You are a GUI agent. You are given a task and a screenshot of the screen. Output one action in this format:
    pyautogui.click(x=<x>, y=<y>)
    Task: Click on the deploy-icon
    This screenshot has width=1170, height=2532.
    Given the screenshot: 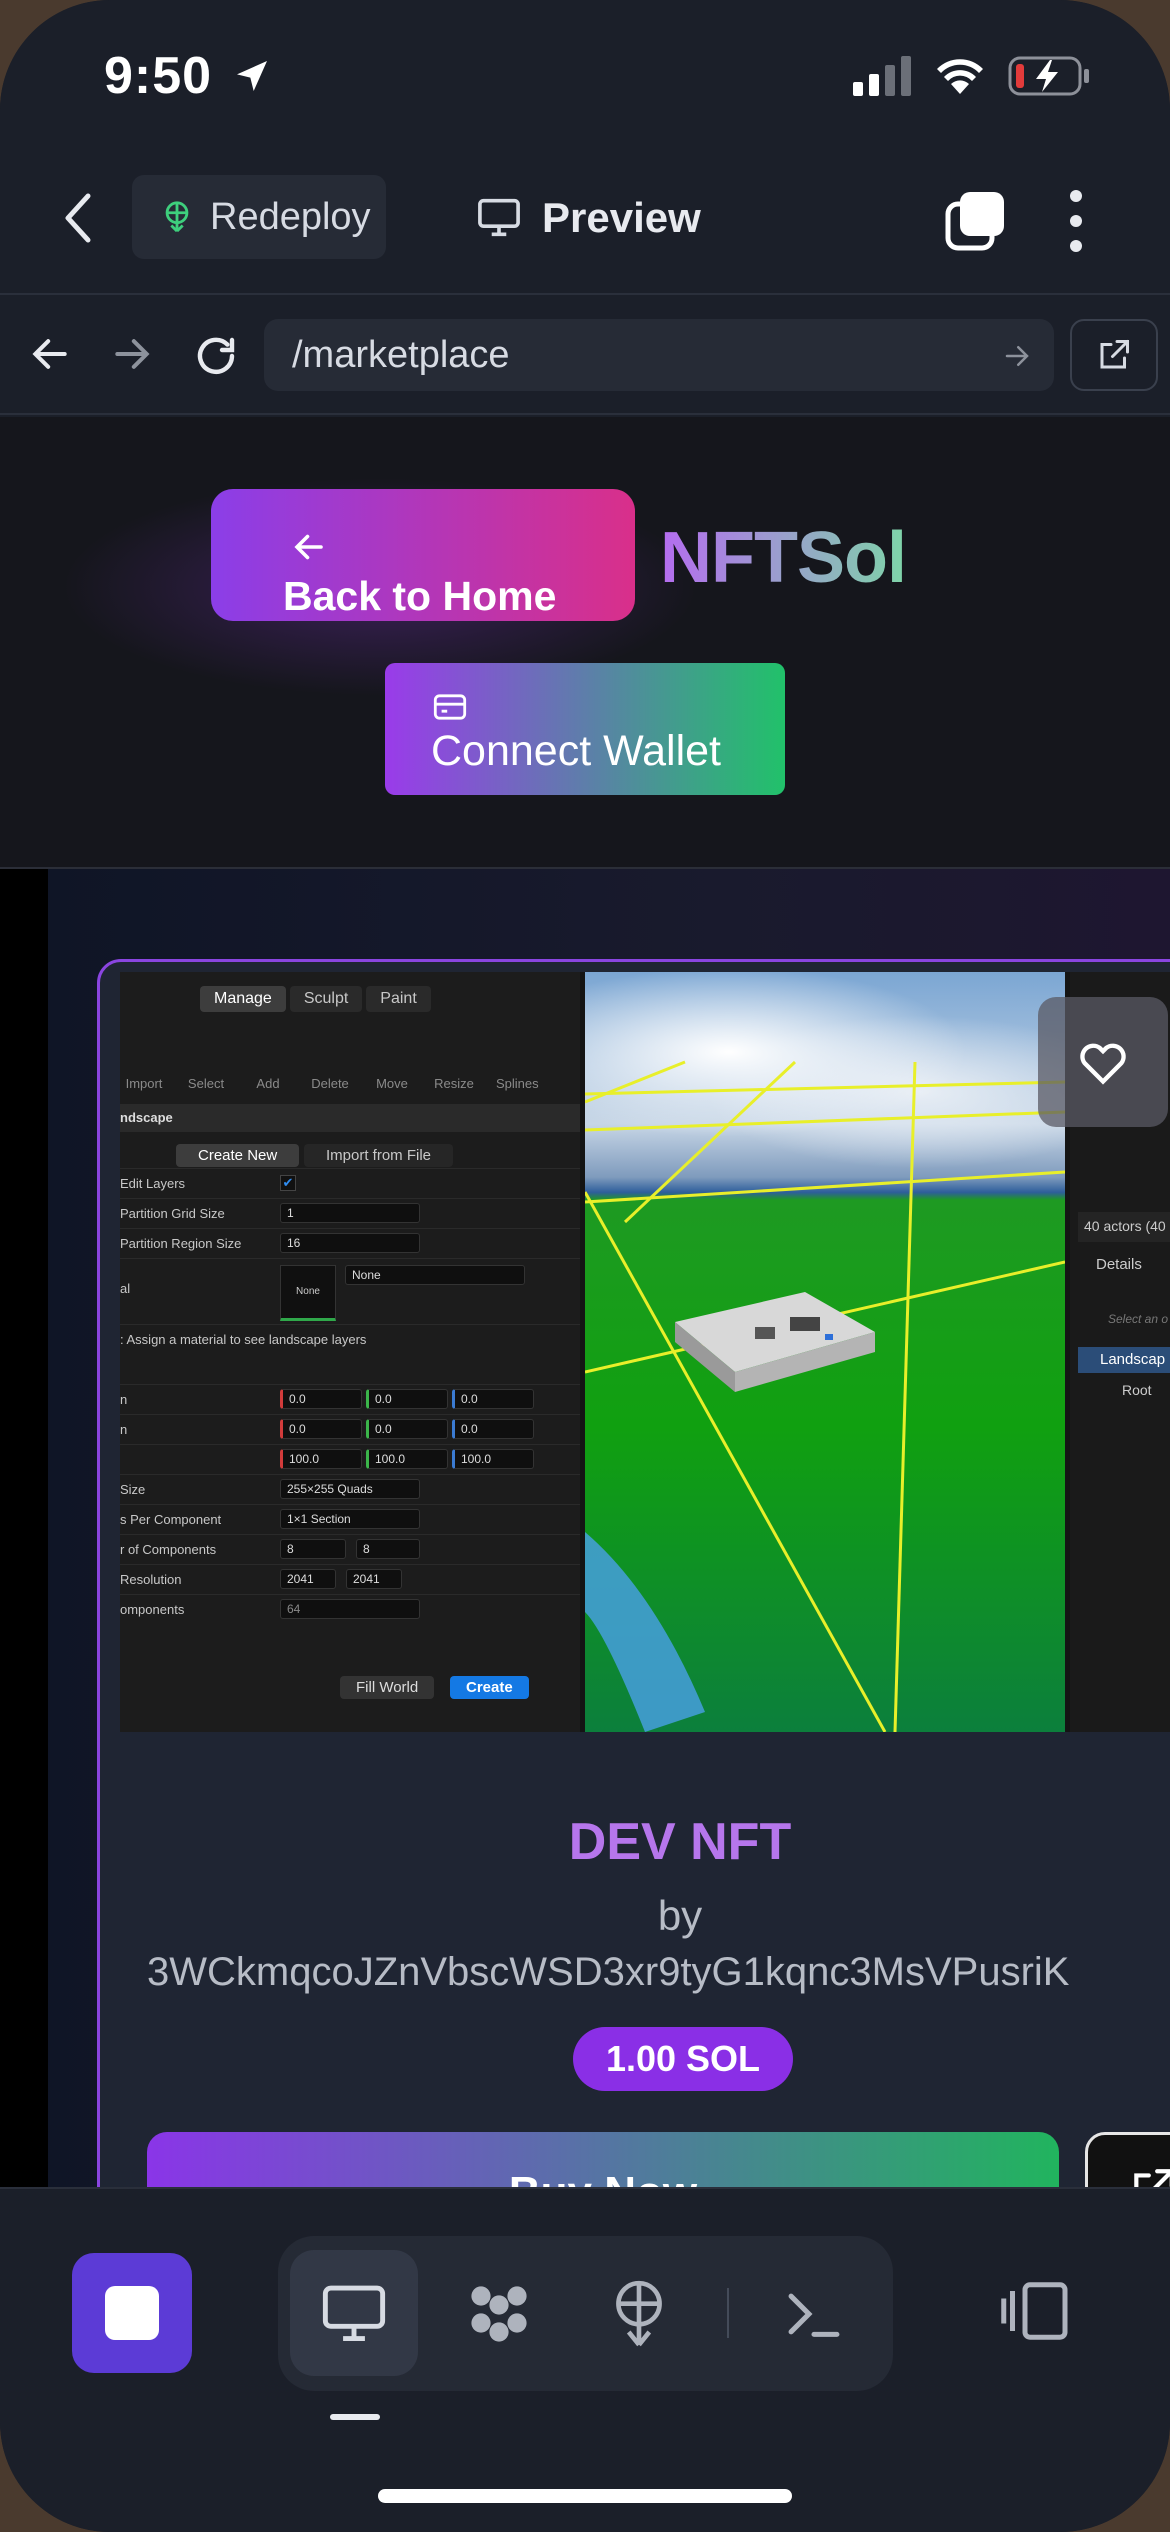 What is the action you would take?
    pyautogui.click(x=639, y=2314)
    